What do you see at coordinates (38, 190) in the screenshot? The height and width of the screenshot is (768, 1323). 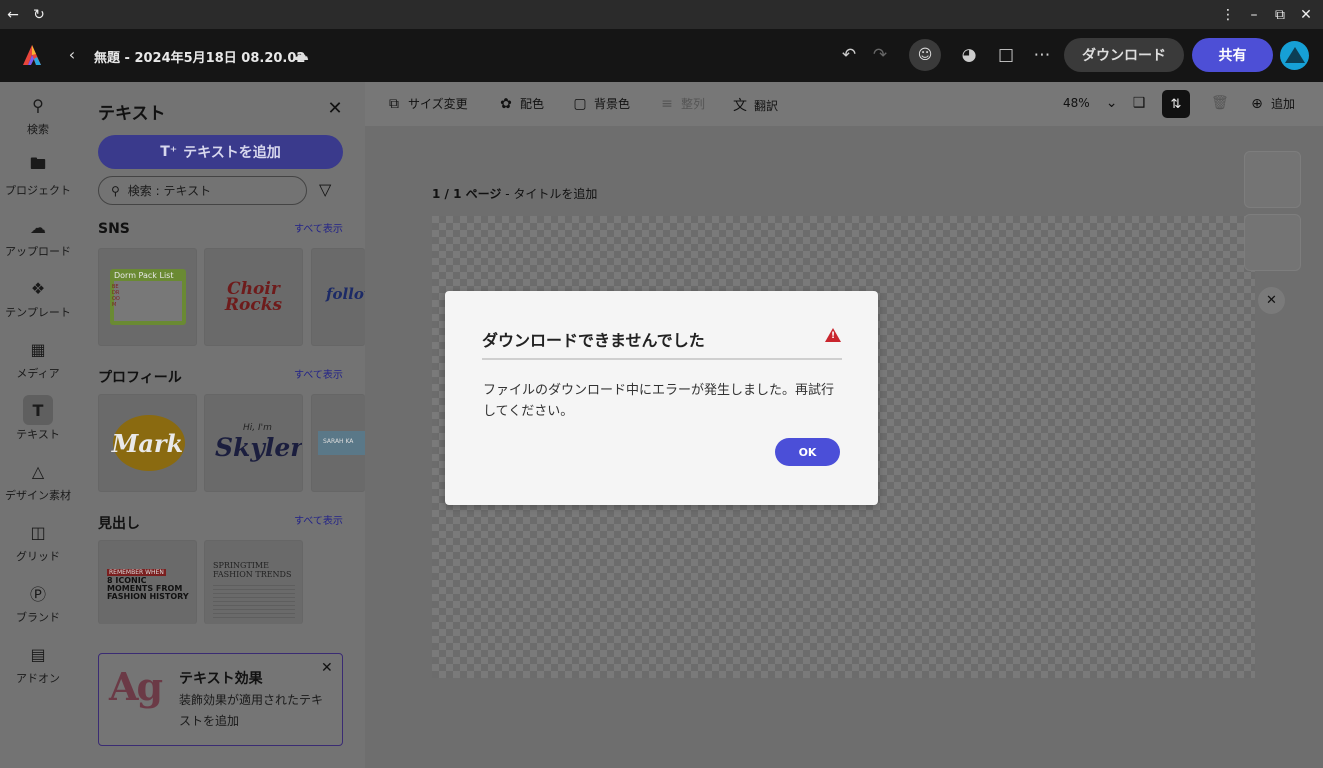 I see `rail-label: プロジェクト` at bounding box center [38, 190].